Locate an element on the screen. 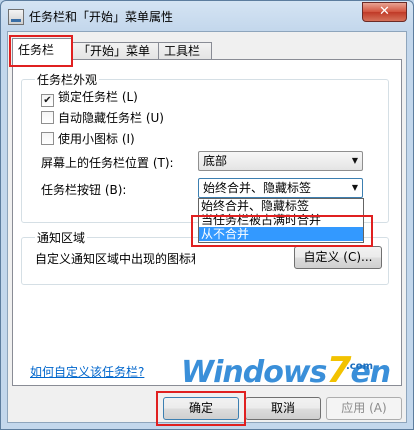 Image resolution: width=414 pixels, height=430 pixels. tab-taskbar: 任务栏 is located at coordinates (42, 49).